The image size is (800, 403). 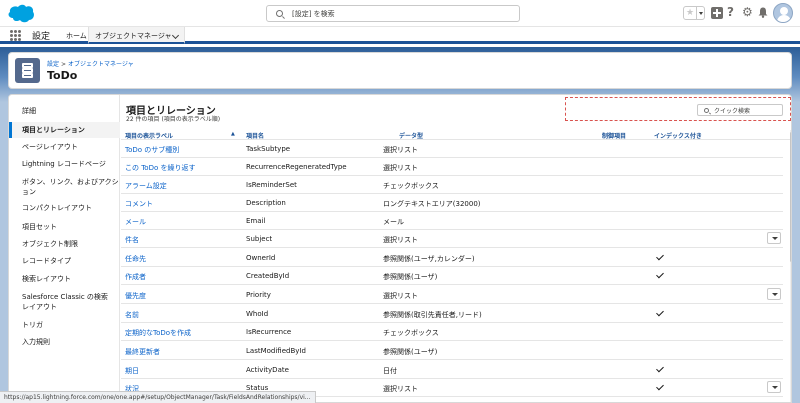 What do you see at coordinates (411, 333) in the screenshot?
I see `field-data-type: チェックボックス` at bounding box center [411, 333].